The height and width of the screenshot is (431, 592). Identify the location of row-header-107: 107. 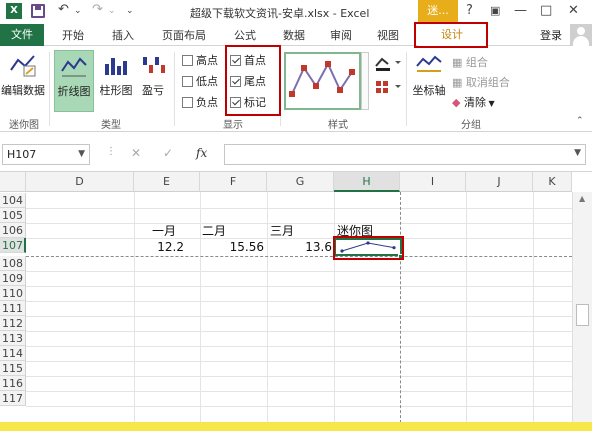
(13, 245).